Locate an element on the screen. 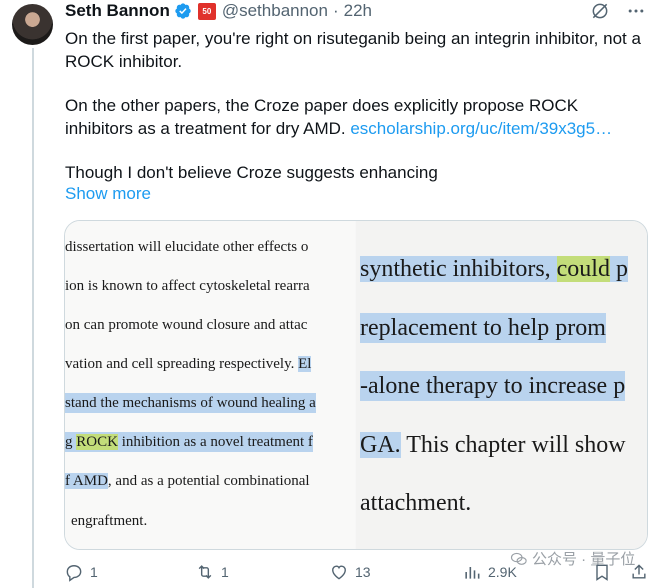  left-line-8: engraftment. is located at coordinates (109, 521).